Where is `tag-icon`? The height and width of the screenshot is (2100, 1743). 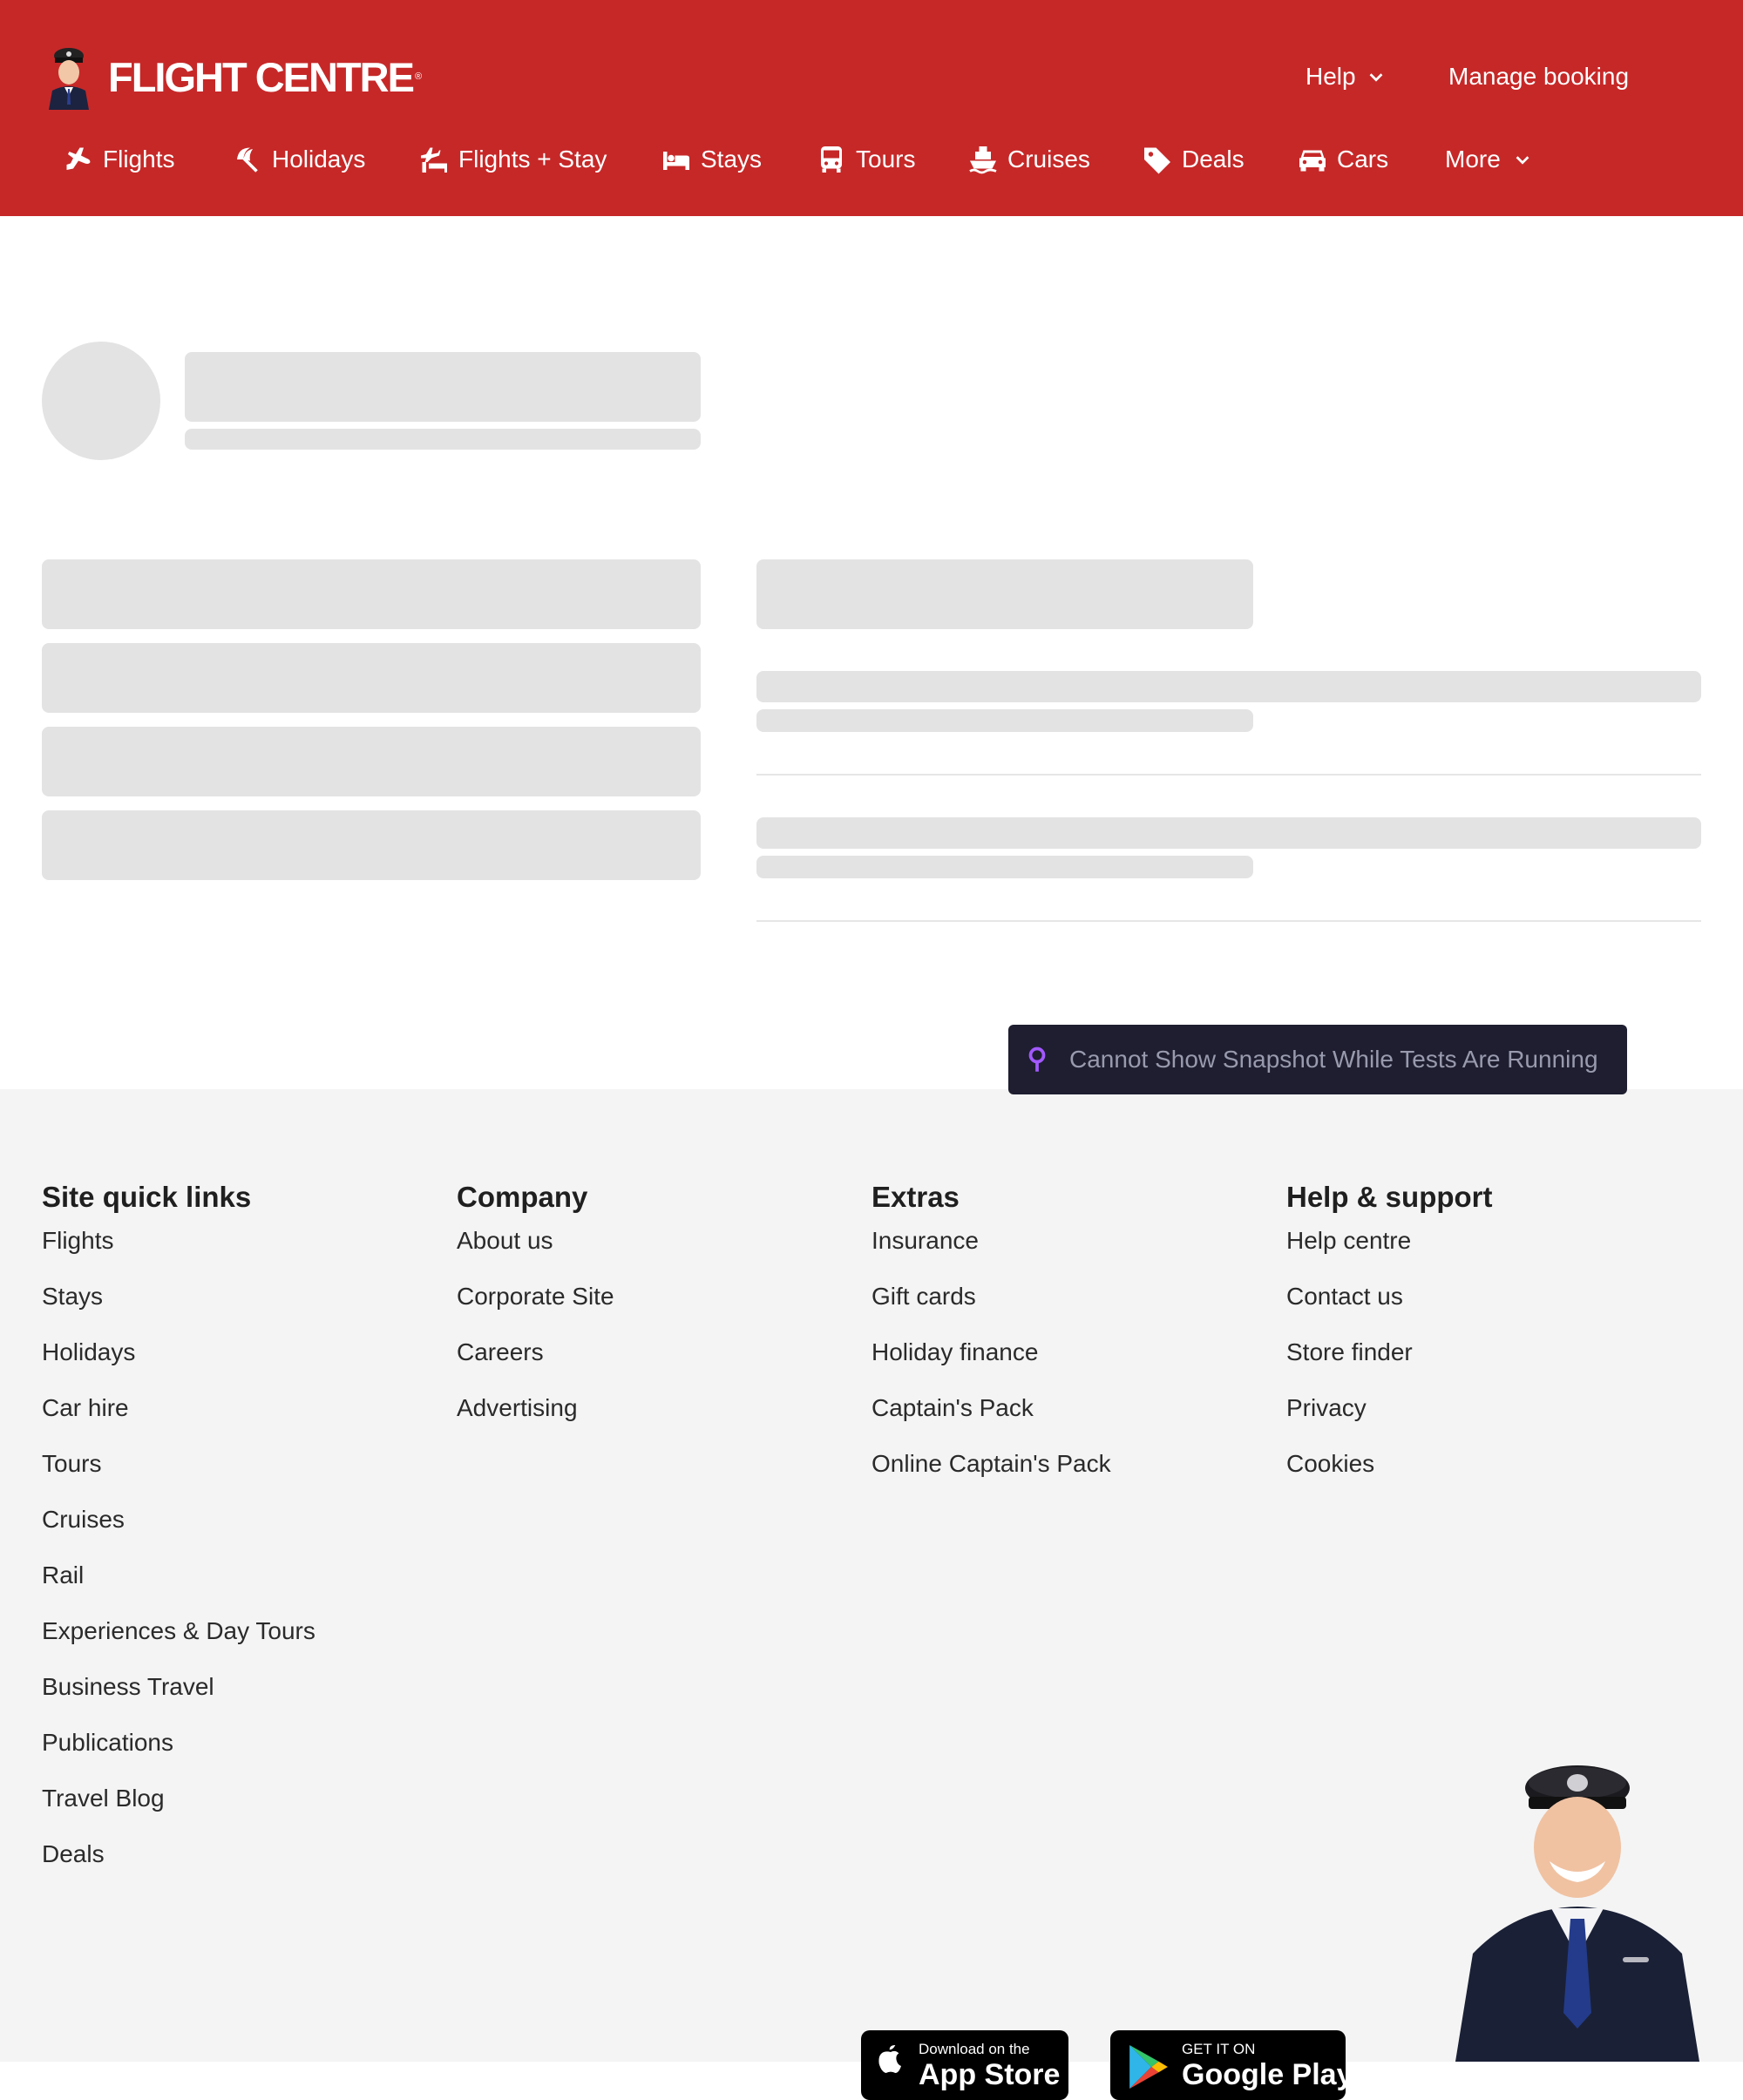
tag-icon is located at coordinates (1157, 160).